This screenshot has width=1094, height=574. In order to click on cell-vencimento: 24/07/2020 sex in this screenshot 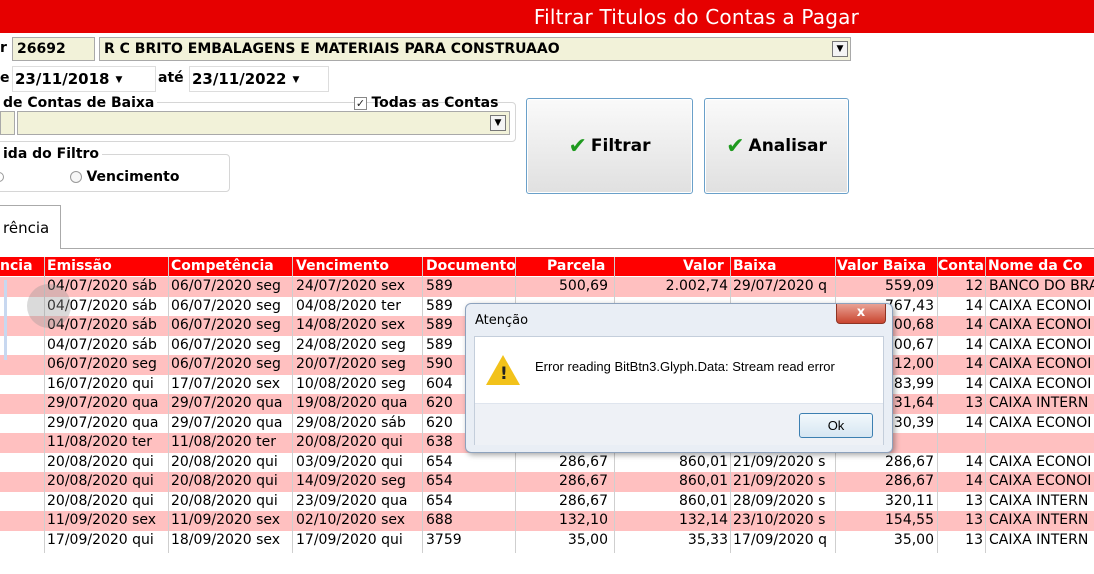, I will do `click(351, 286)`.